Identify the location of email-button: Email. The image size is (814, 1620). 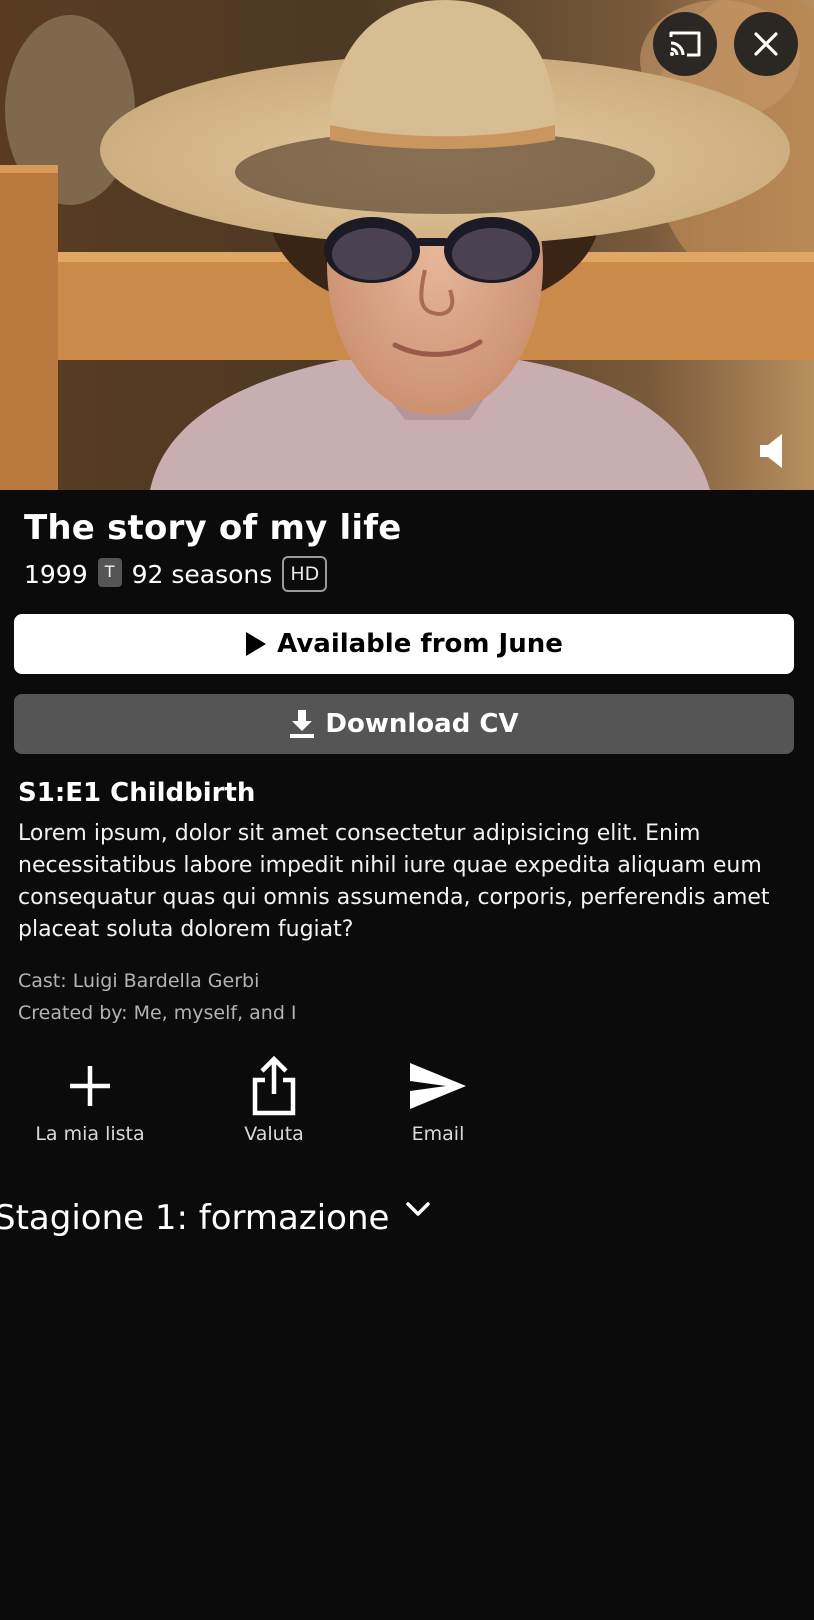
(438, 1100).